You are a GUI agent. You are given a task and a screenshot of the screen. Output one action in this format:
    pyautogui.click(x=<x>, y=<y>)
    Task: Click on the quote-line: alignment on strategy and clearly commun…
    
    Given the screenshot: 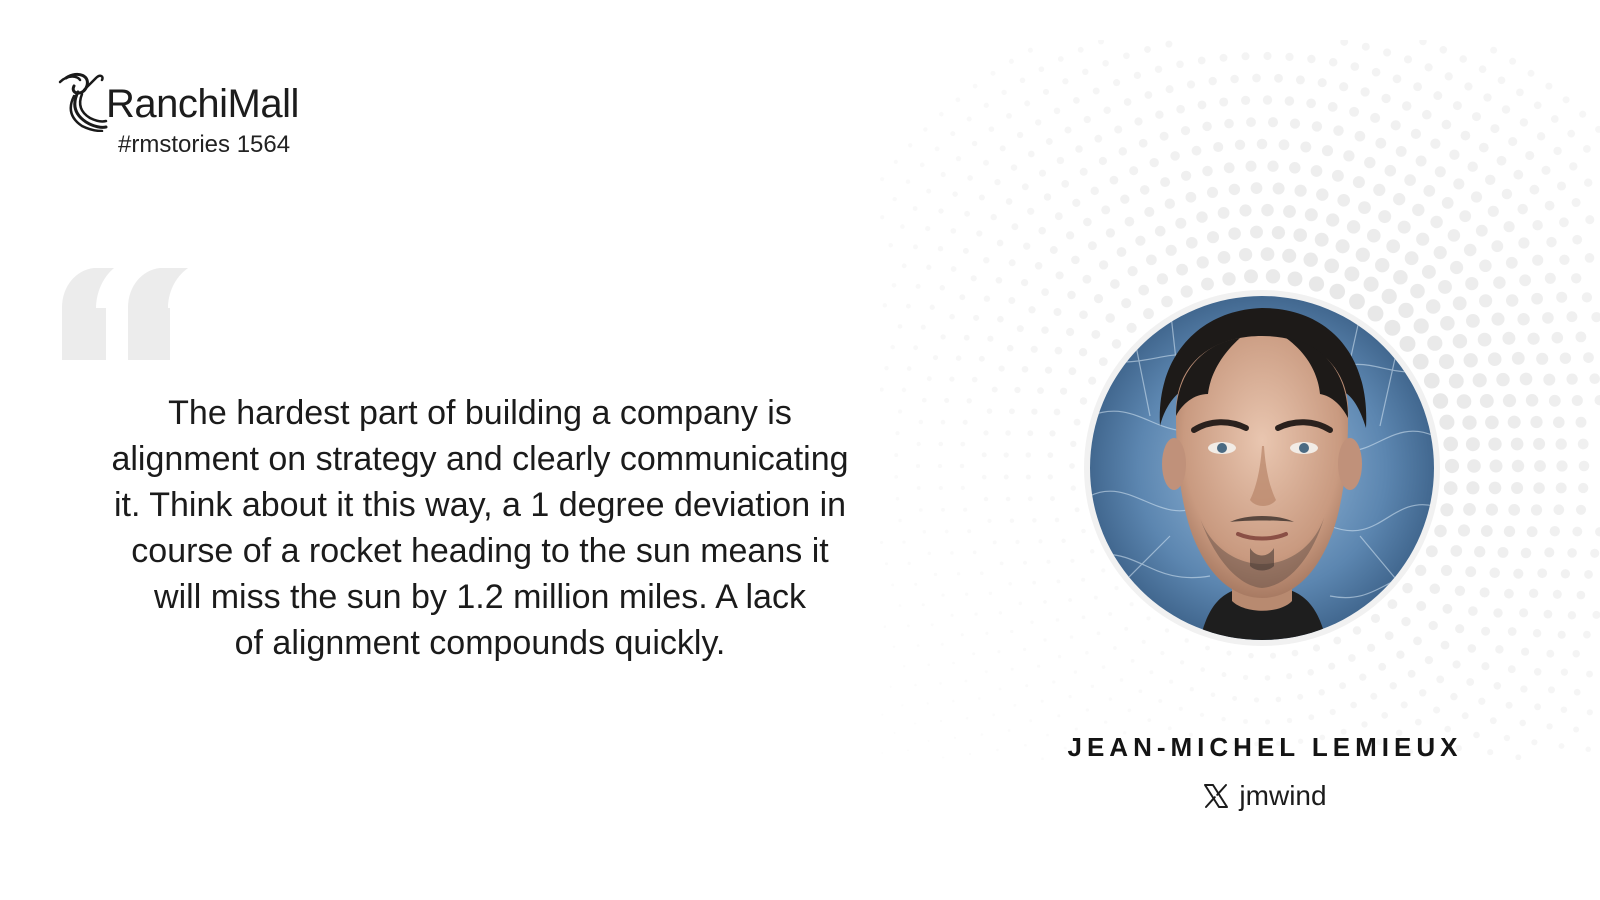 What is the action you would take?
    pyautogui.click(x=480, y=459)
    